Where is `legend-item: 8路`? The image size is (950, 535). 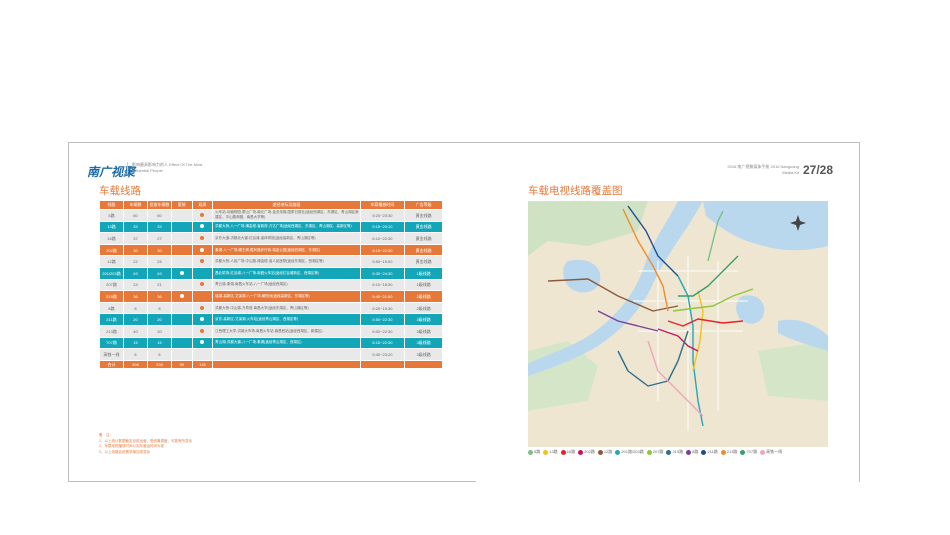
legend-item: 8路 is located at coordinates (692, 452).